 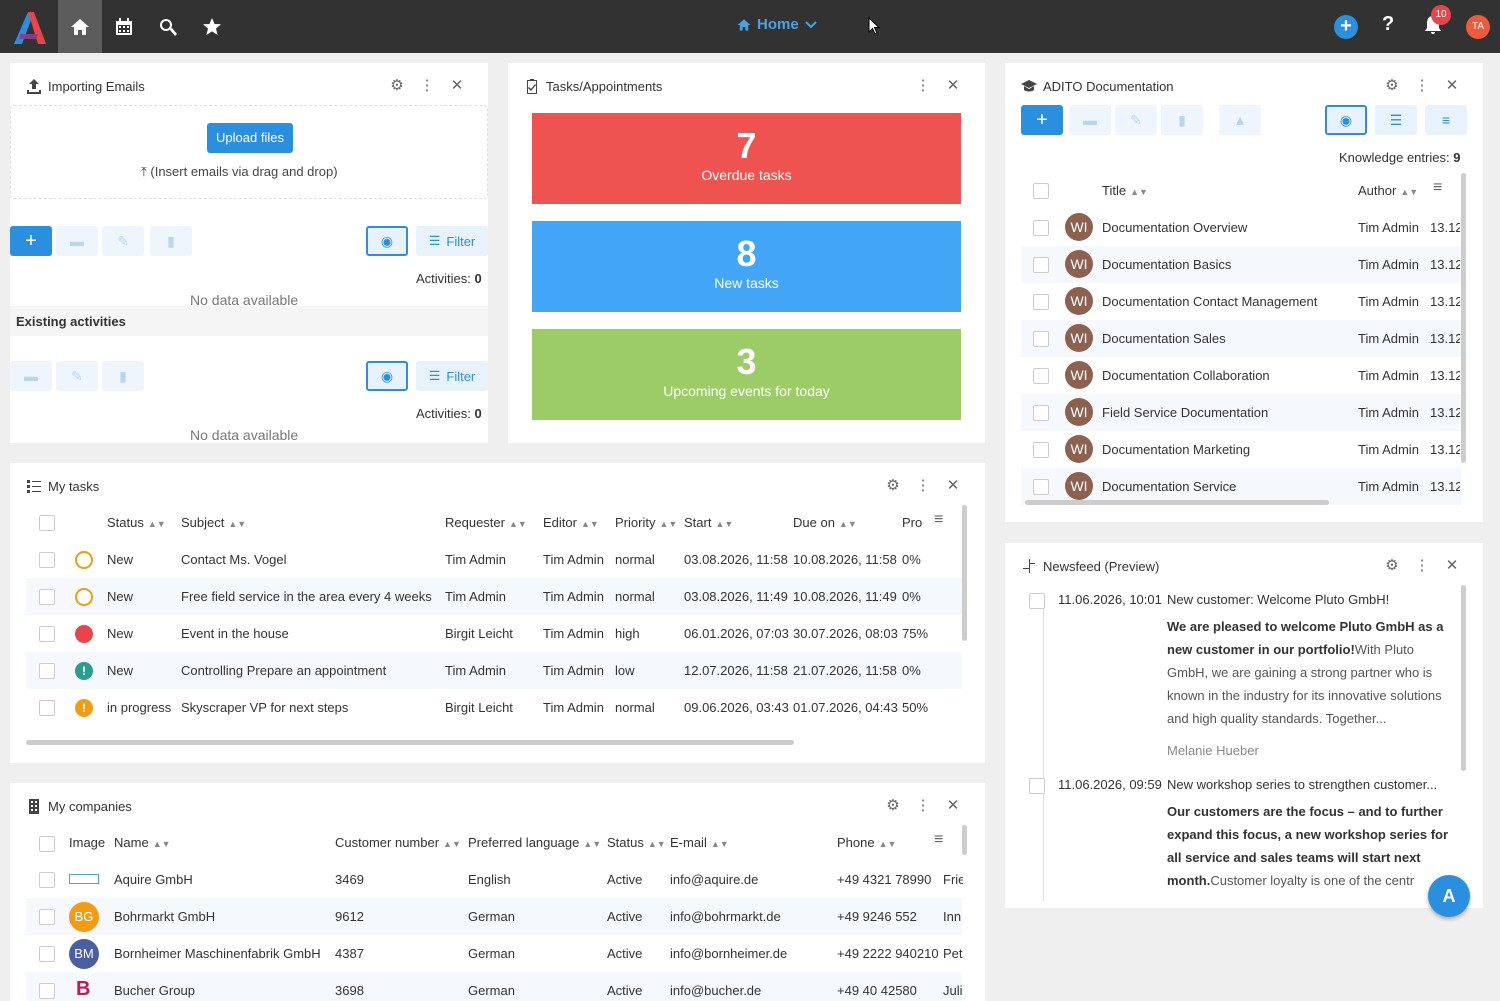 I want to click on column-header-author: Author ▲▼, so click(x=1388, y=190).